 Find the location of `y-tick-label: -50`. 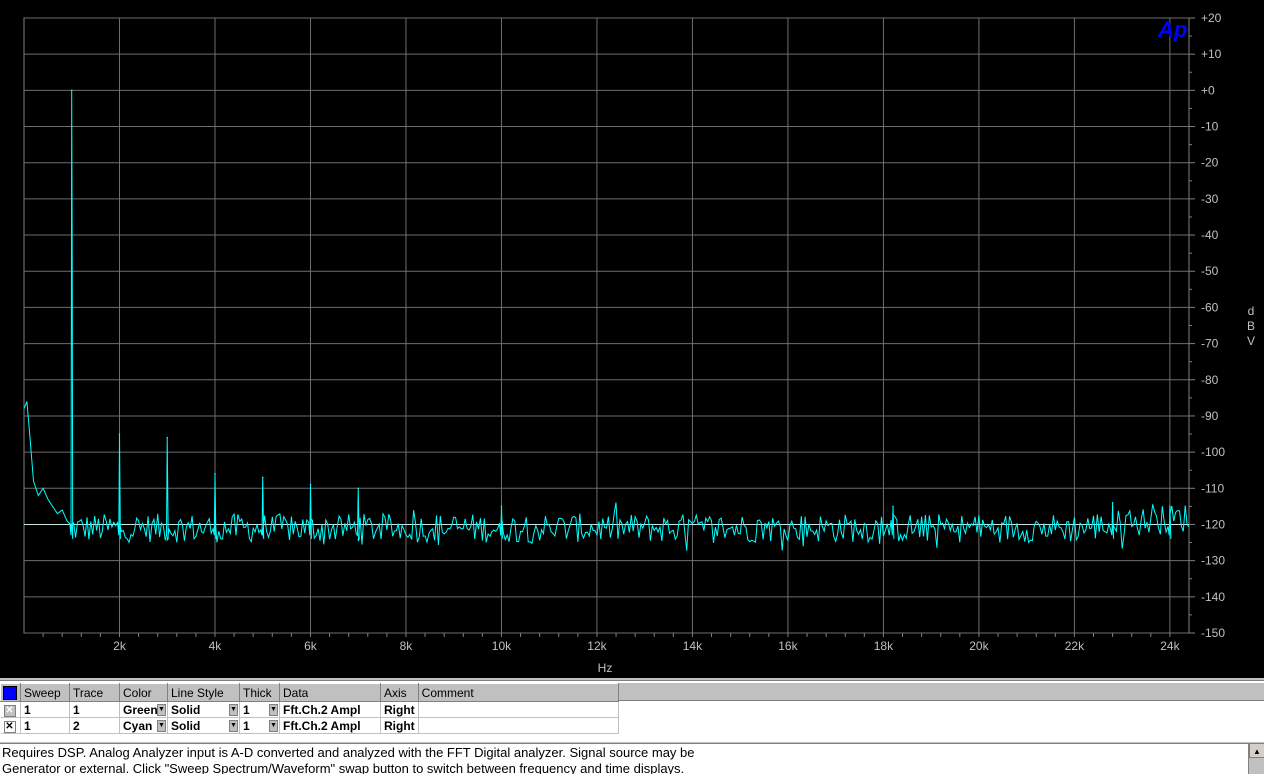

y-tick-label: -50 is located at coordinates (1210, 271).